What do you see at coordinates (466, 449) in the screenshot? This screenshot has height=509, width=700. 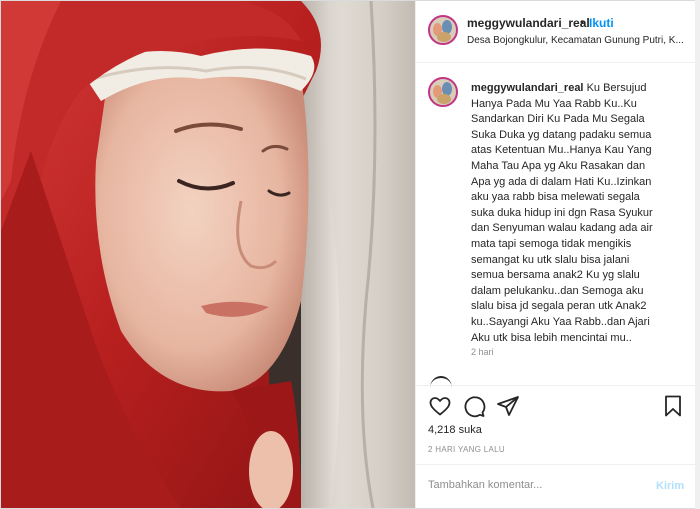 I see `post-timestamp: 2 HARI YANG LALU` at bounding box center [466, 449].